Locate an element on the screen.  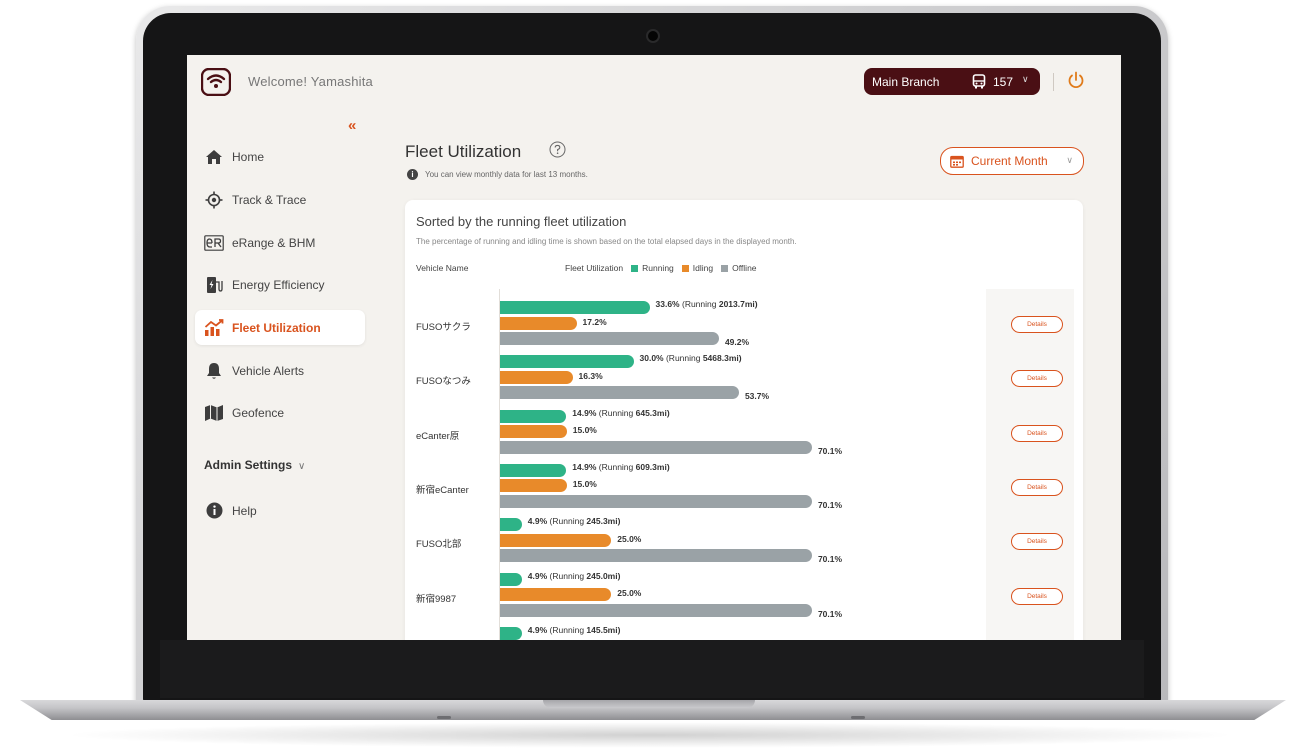
page-title: Fleet Utilization is located at coordinates (463, 151).